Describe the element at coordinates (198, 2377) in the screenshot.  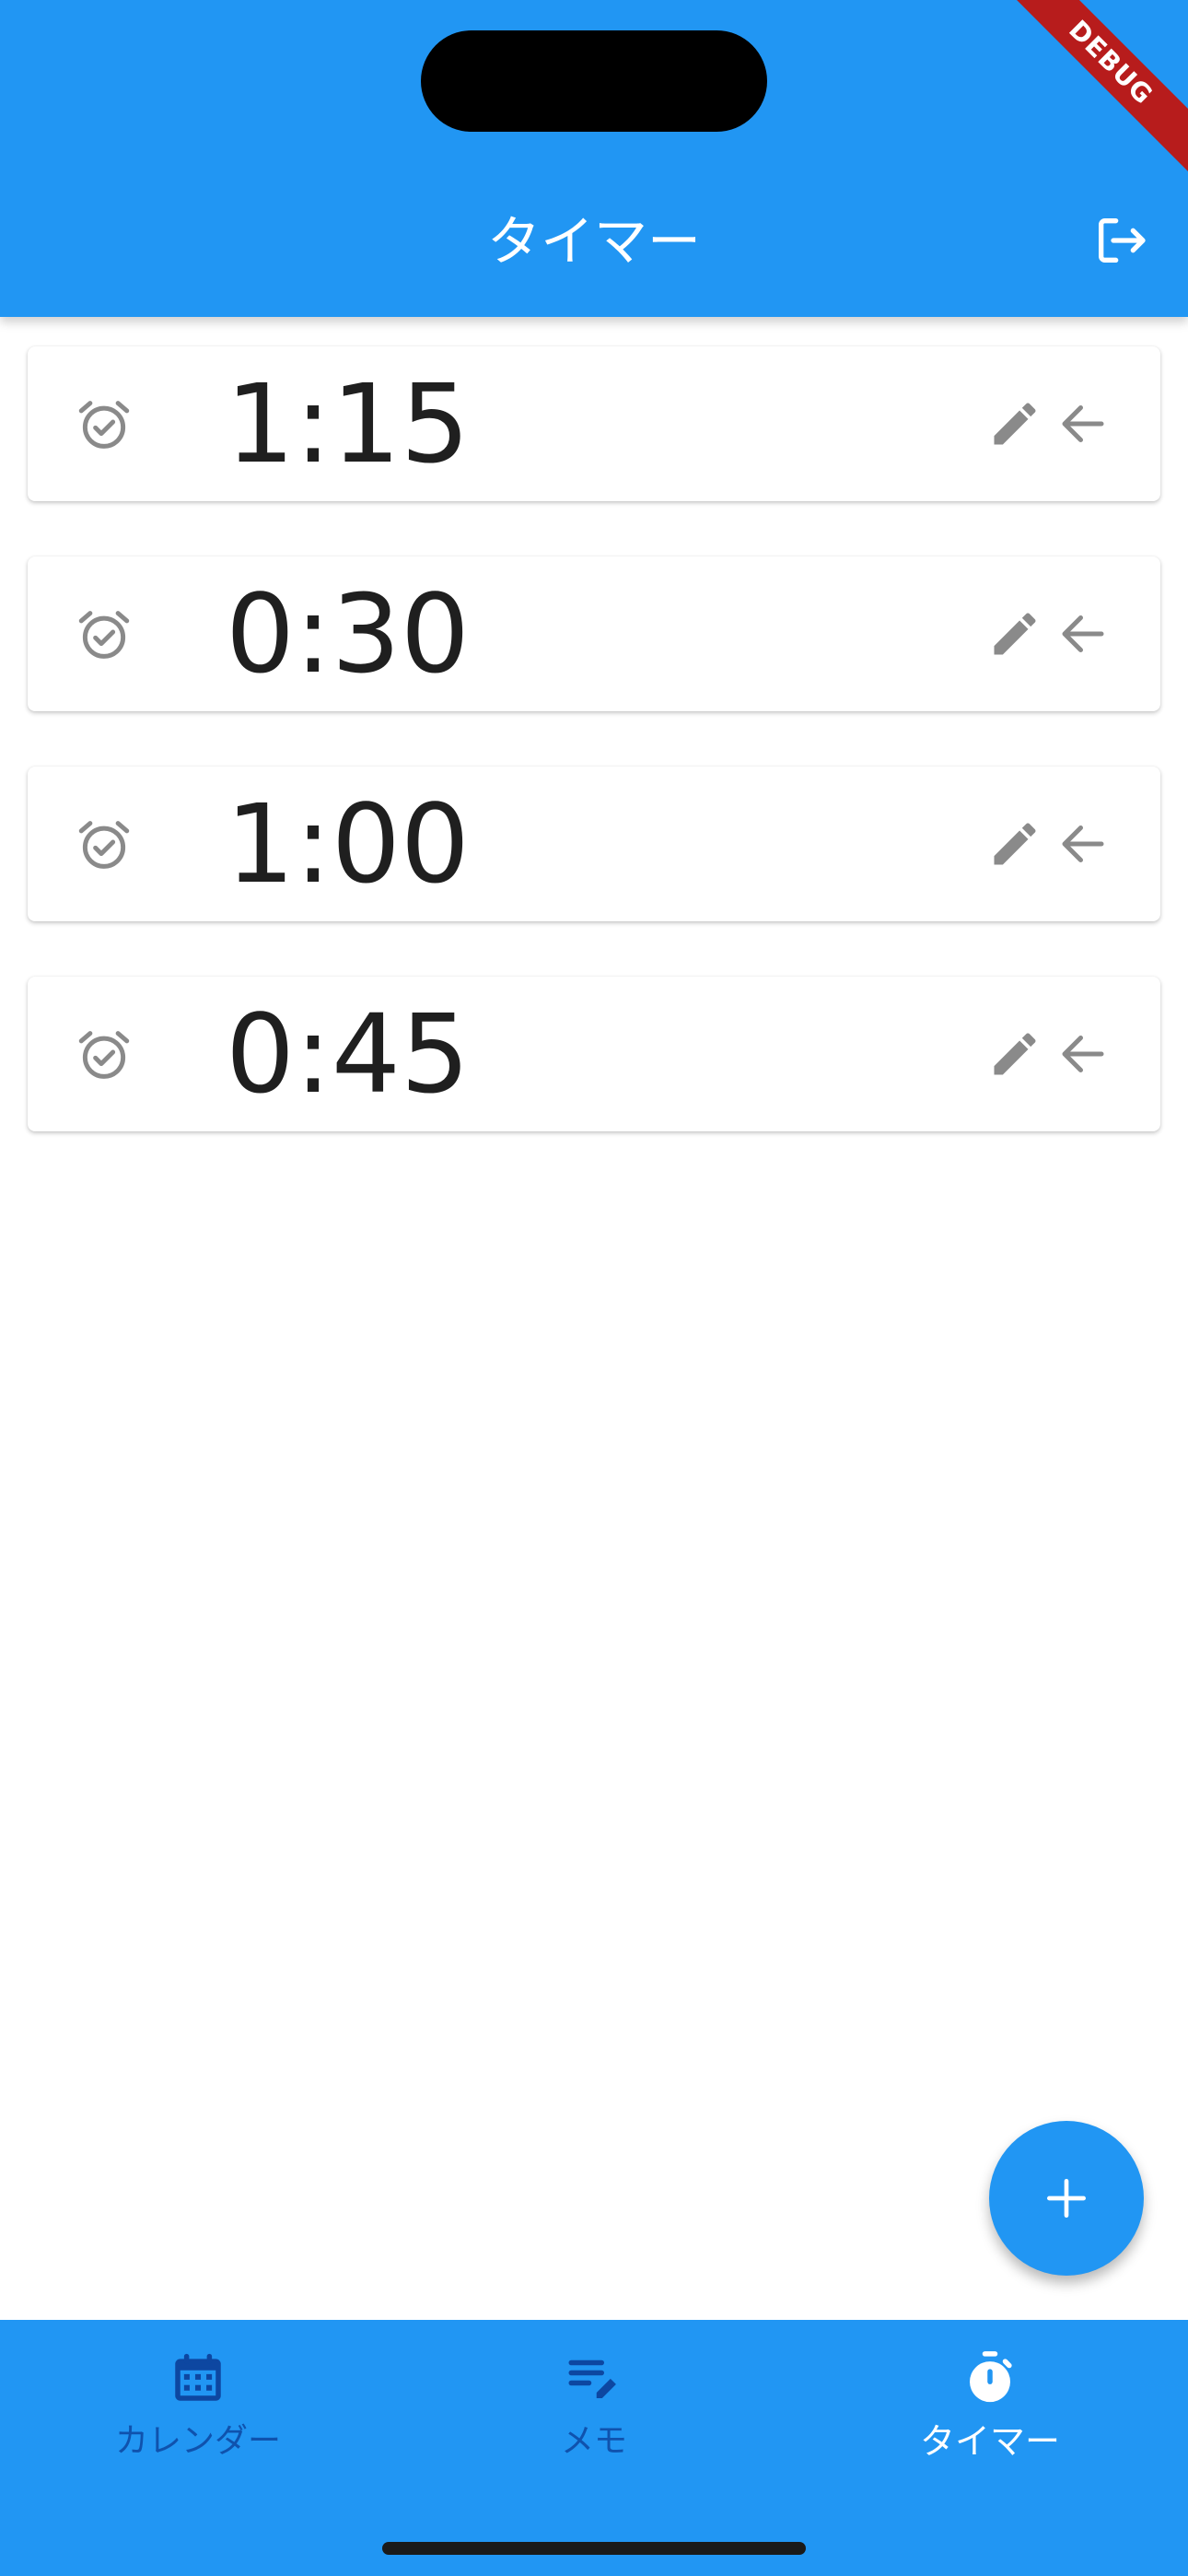
I see `calendar-icon` at that location.